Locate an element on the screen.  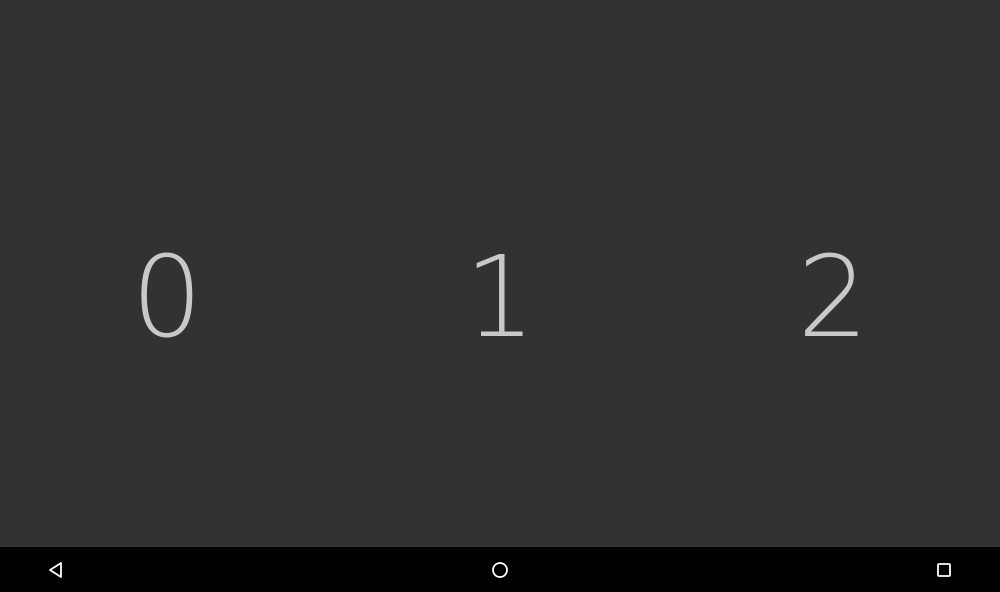
home-button is located at coordinates (500, 569).